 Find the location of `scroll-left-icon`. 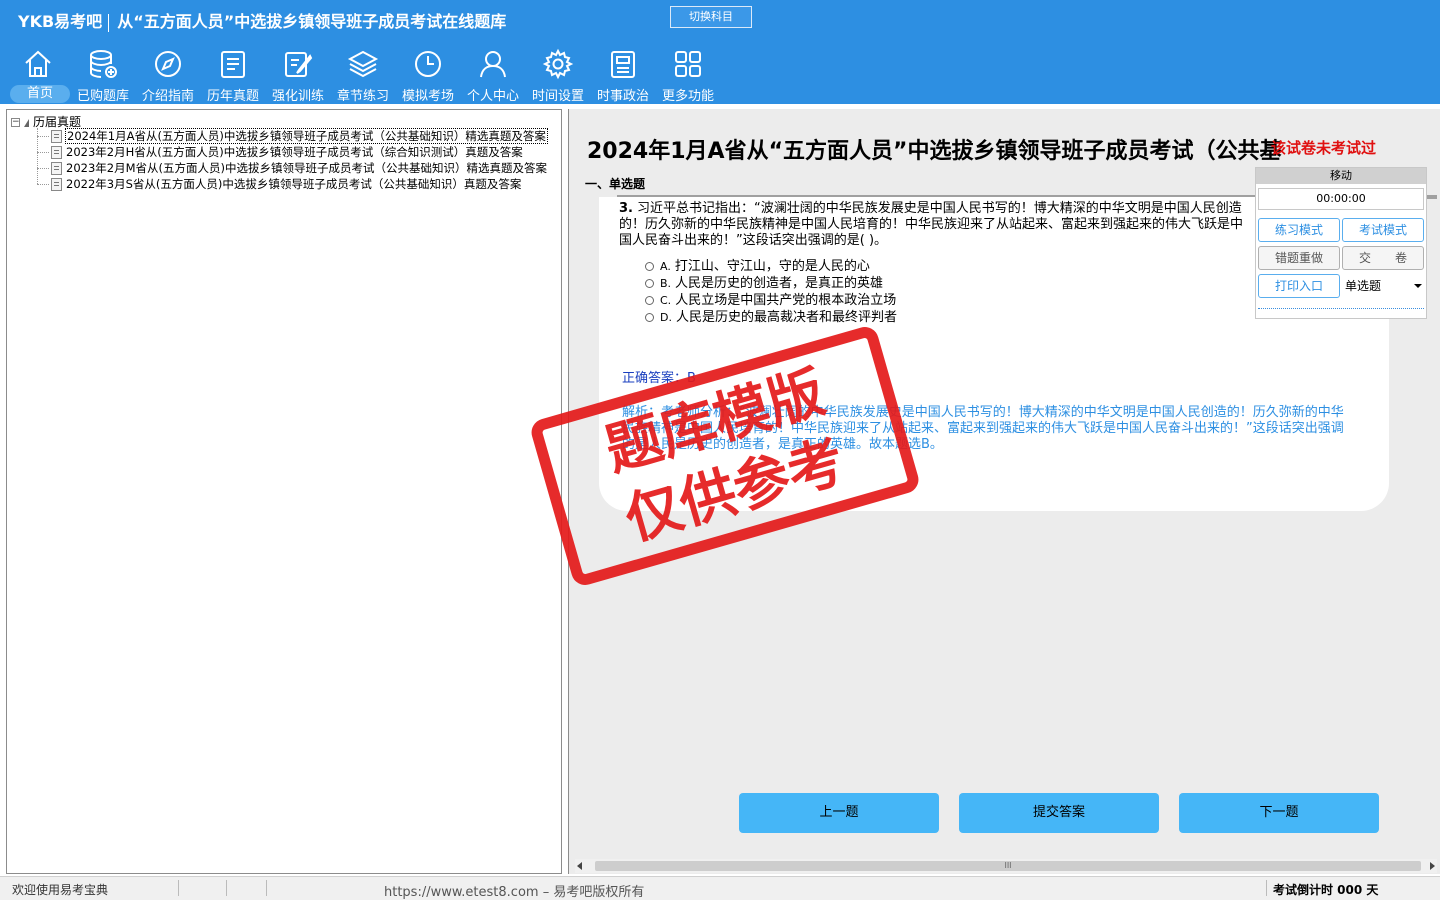

scroll-left-icon is located at coordinates (579, 866).